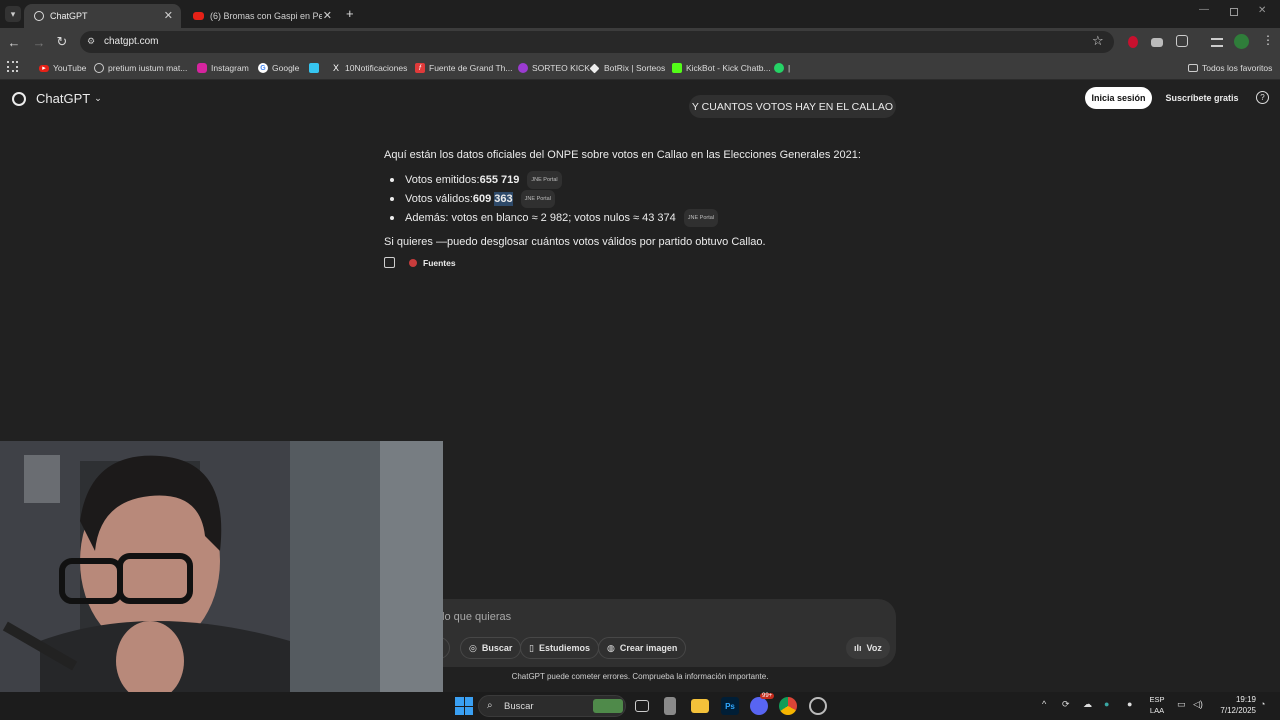  What do you see at coordinates (63, 98) in the screenshot?
I see `brand-name: ChatGPT` at bounding box center [63, 98].